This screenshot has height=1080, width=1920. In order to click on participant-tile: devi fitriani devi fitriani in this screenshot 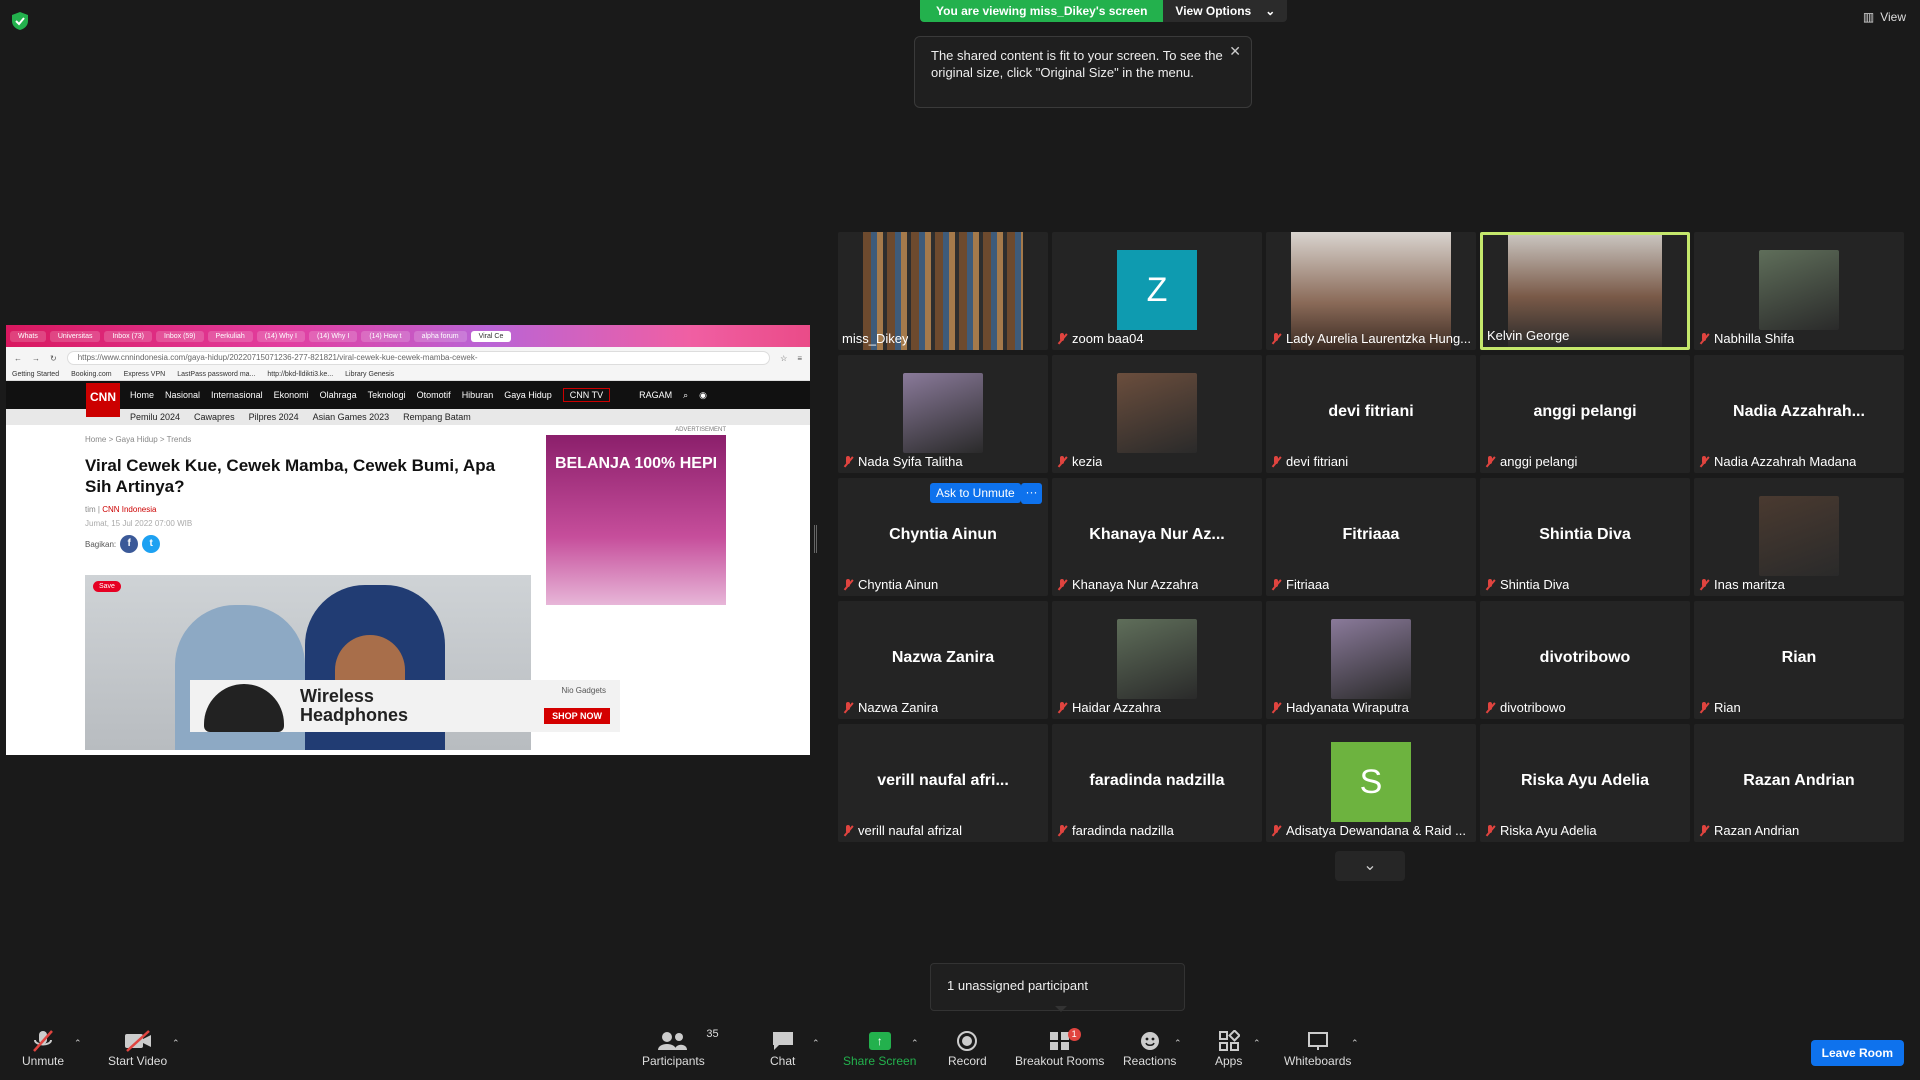, I will do `click(1371, 414)`.